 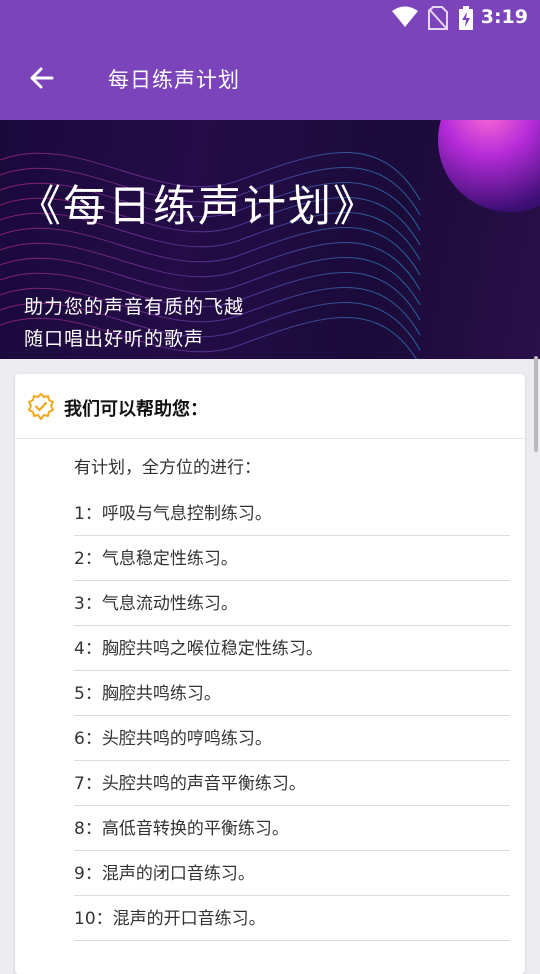 What do you see at coordinates (292, 828) in the screenshot?
I see `list-item: 8：高低音转换的平衡练习。` at bounding box center [292, 828].